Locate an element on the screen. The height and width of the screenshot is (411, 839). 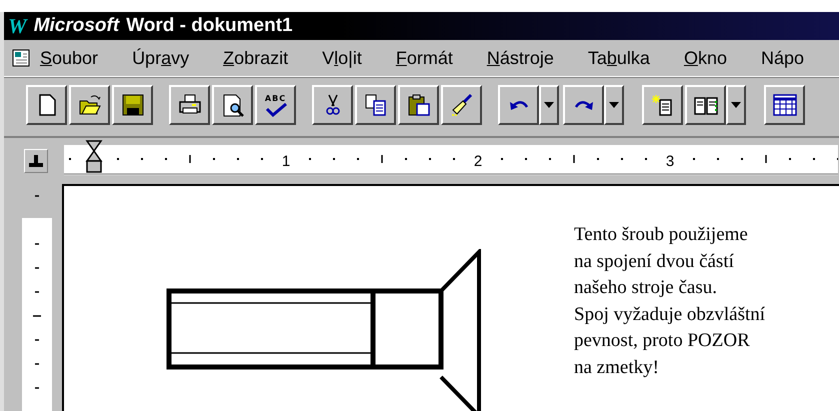
redo-arrow-icon is located at coordinates (584, 105).